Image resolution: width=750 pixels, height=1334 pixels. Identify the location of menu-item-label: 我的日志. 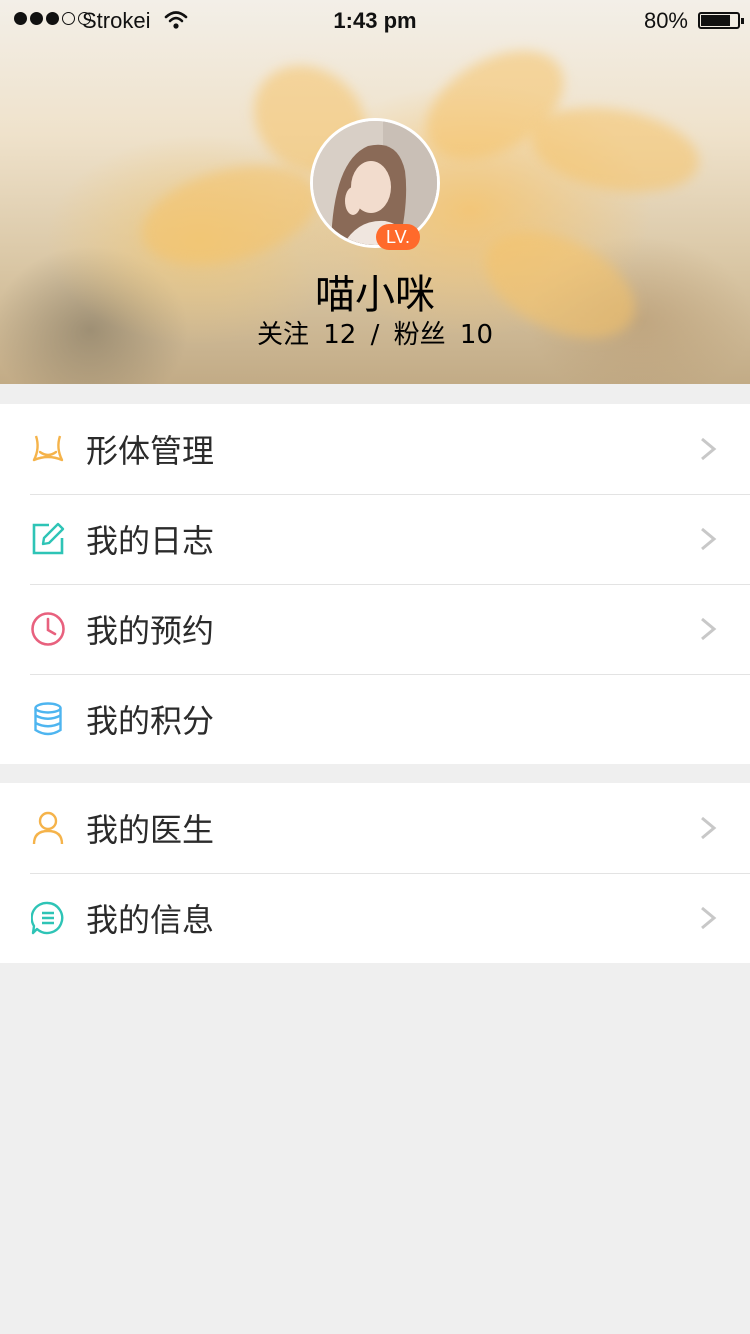
(150, 541).